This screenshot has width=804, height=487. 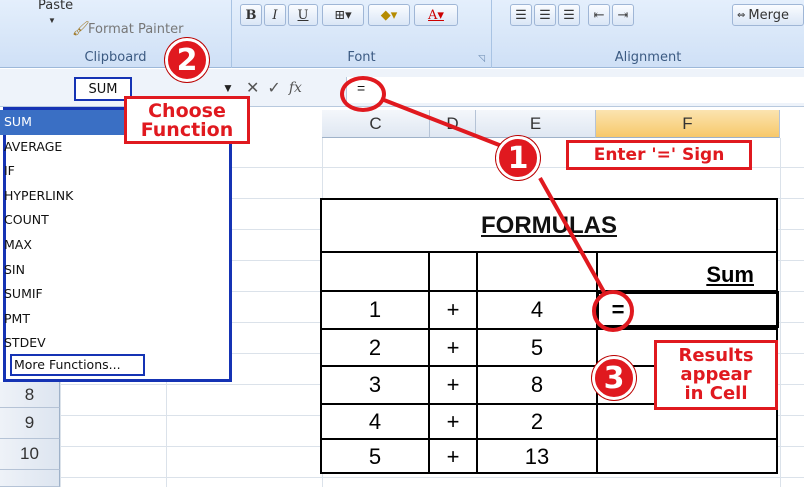 I want to click on step-2-line: Function, so click(x=187, y=130).